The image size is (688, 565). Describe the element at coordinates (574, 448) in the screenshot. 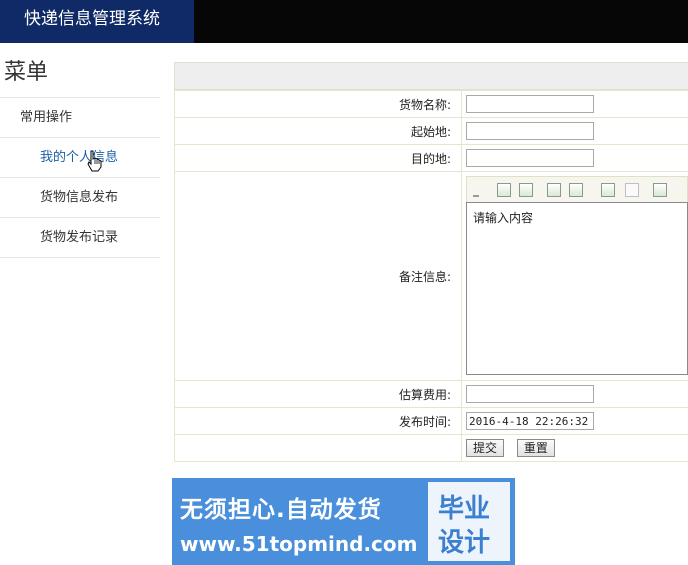

I see `form-cell: 提交 重置` at that location.